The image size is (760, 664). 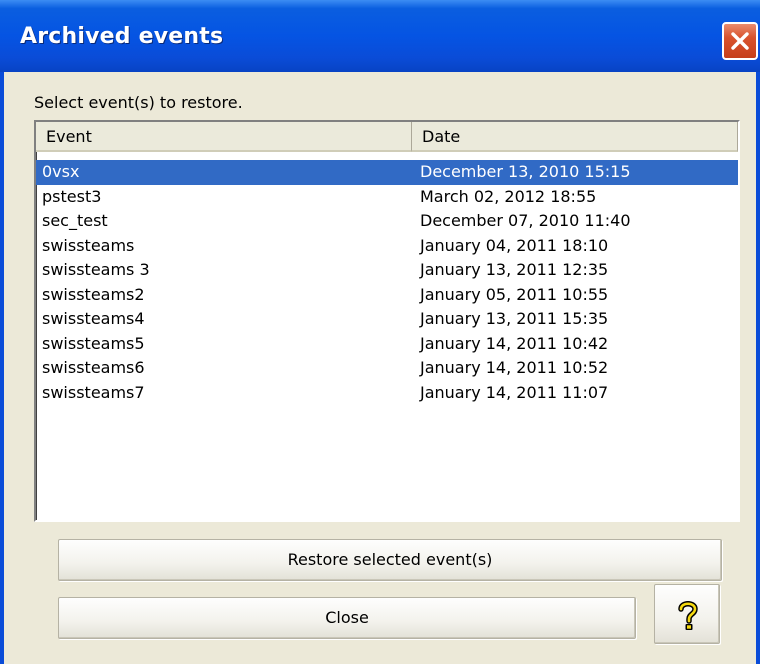 I want to click on event-name-cell: sec_test, so click(x=75, y=220).